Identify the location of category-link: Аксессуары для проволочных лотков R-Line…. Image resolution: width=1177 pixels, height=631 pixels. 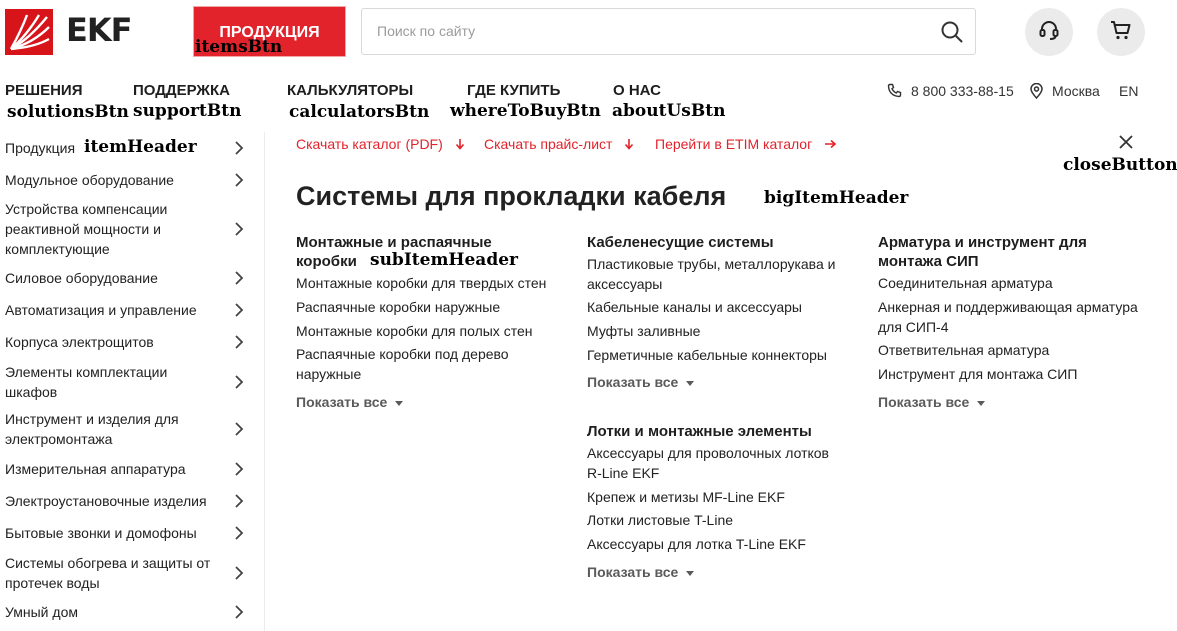
(717, 463).